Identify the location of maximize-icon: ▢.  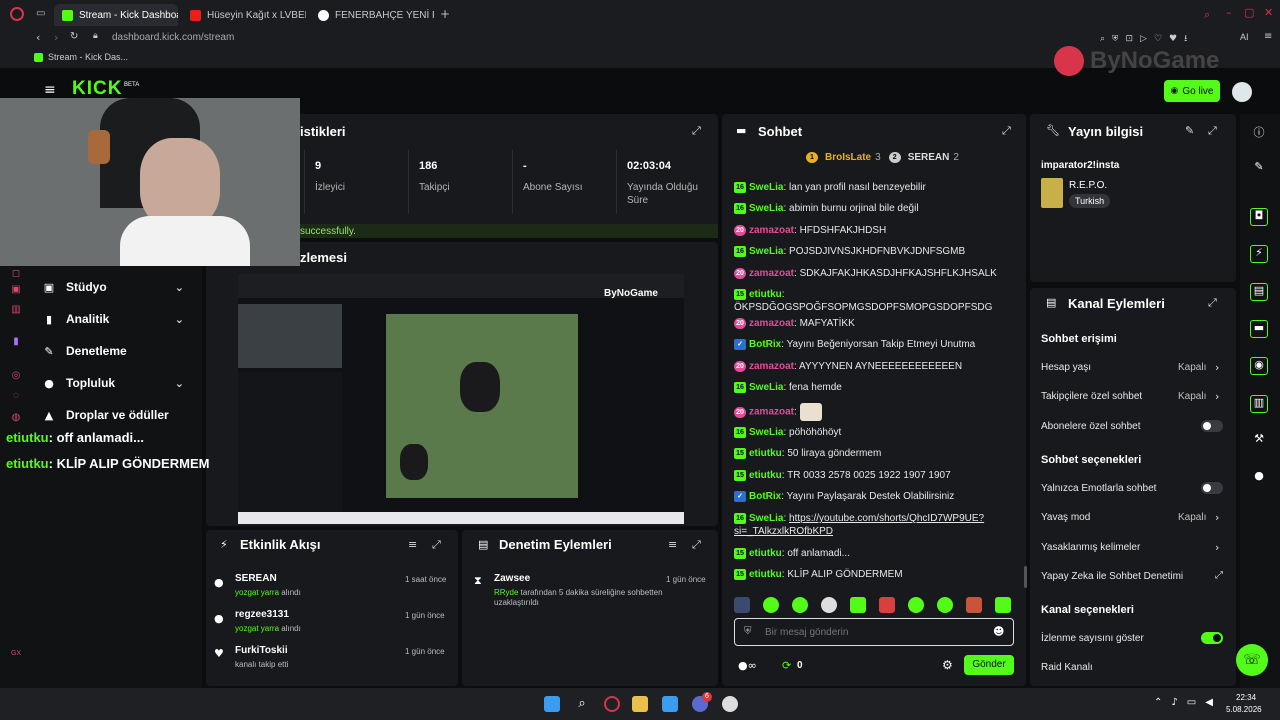
(1249, 12).